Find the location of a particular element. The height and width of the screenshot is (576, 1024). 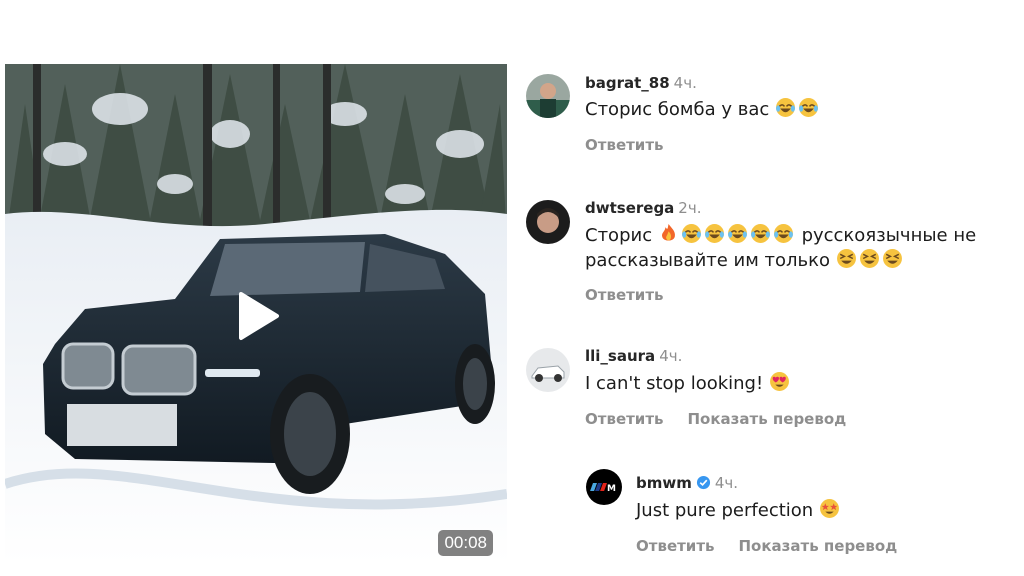

fire-emoji-icon is located at coordinates (668, 232).